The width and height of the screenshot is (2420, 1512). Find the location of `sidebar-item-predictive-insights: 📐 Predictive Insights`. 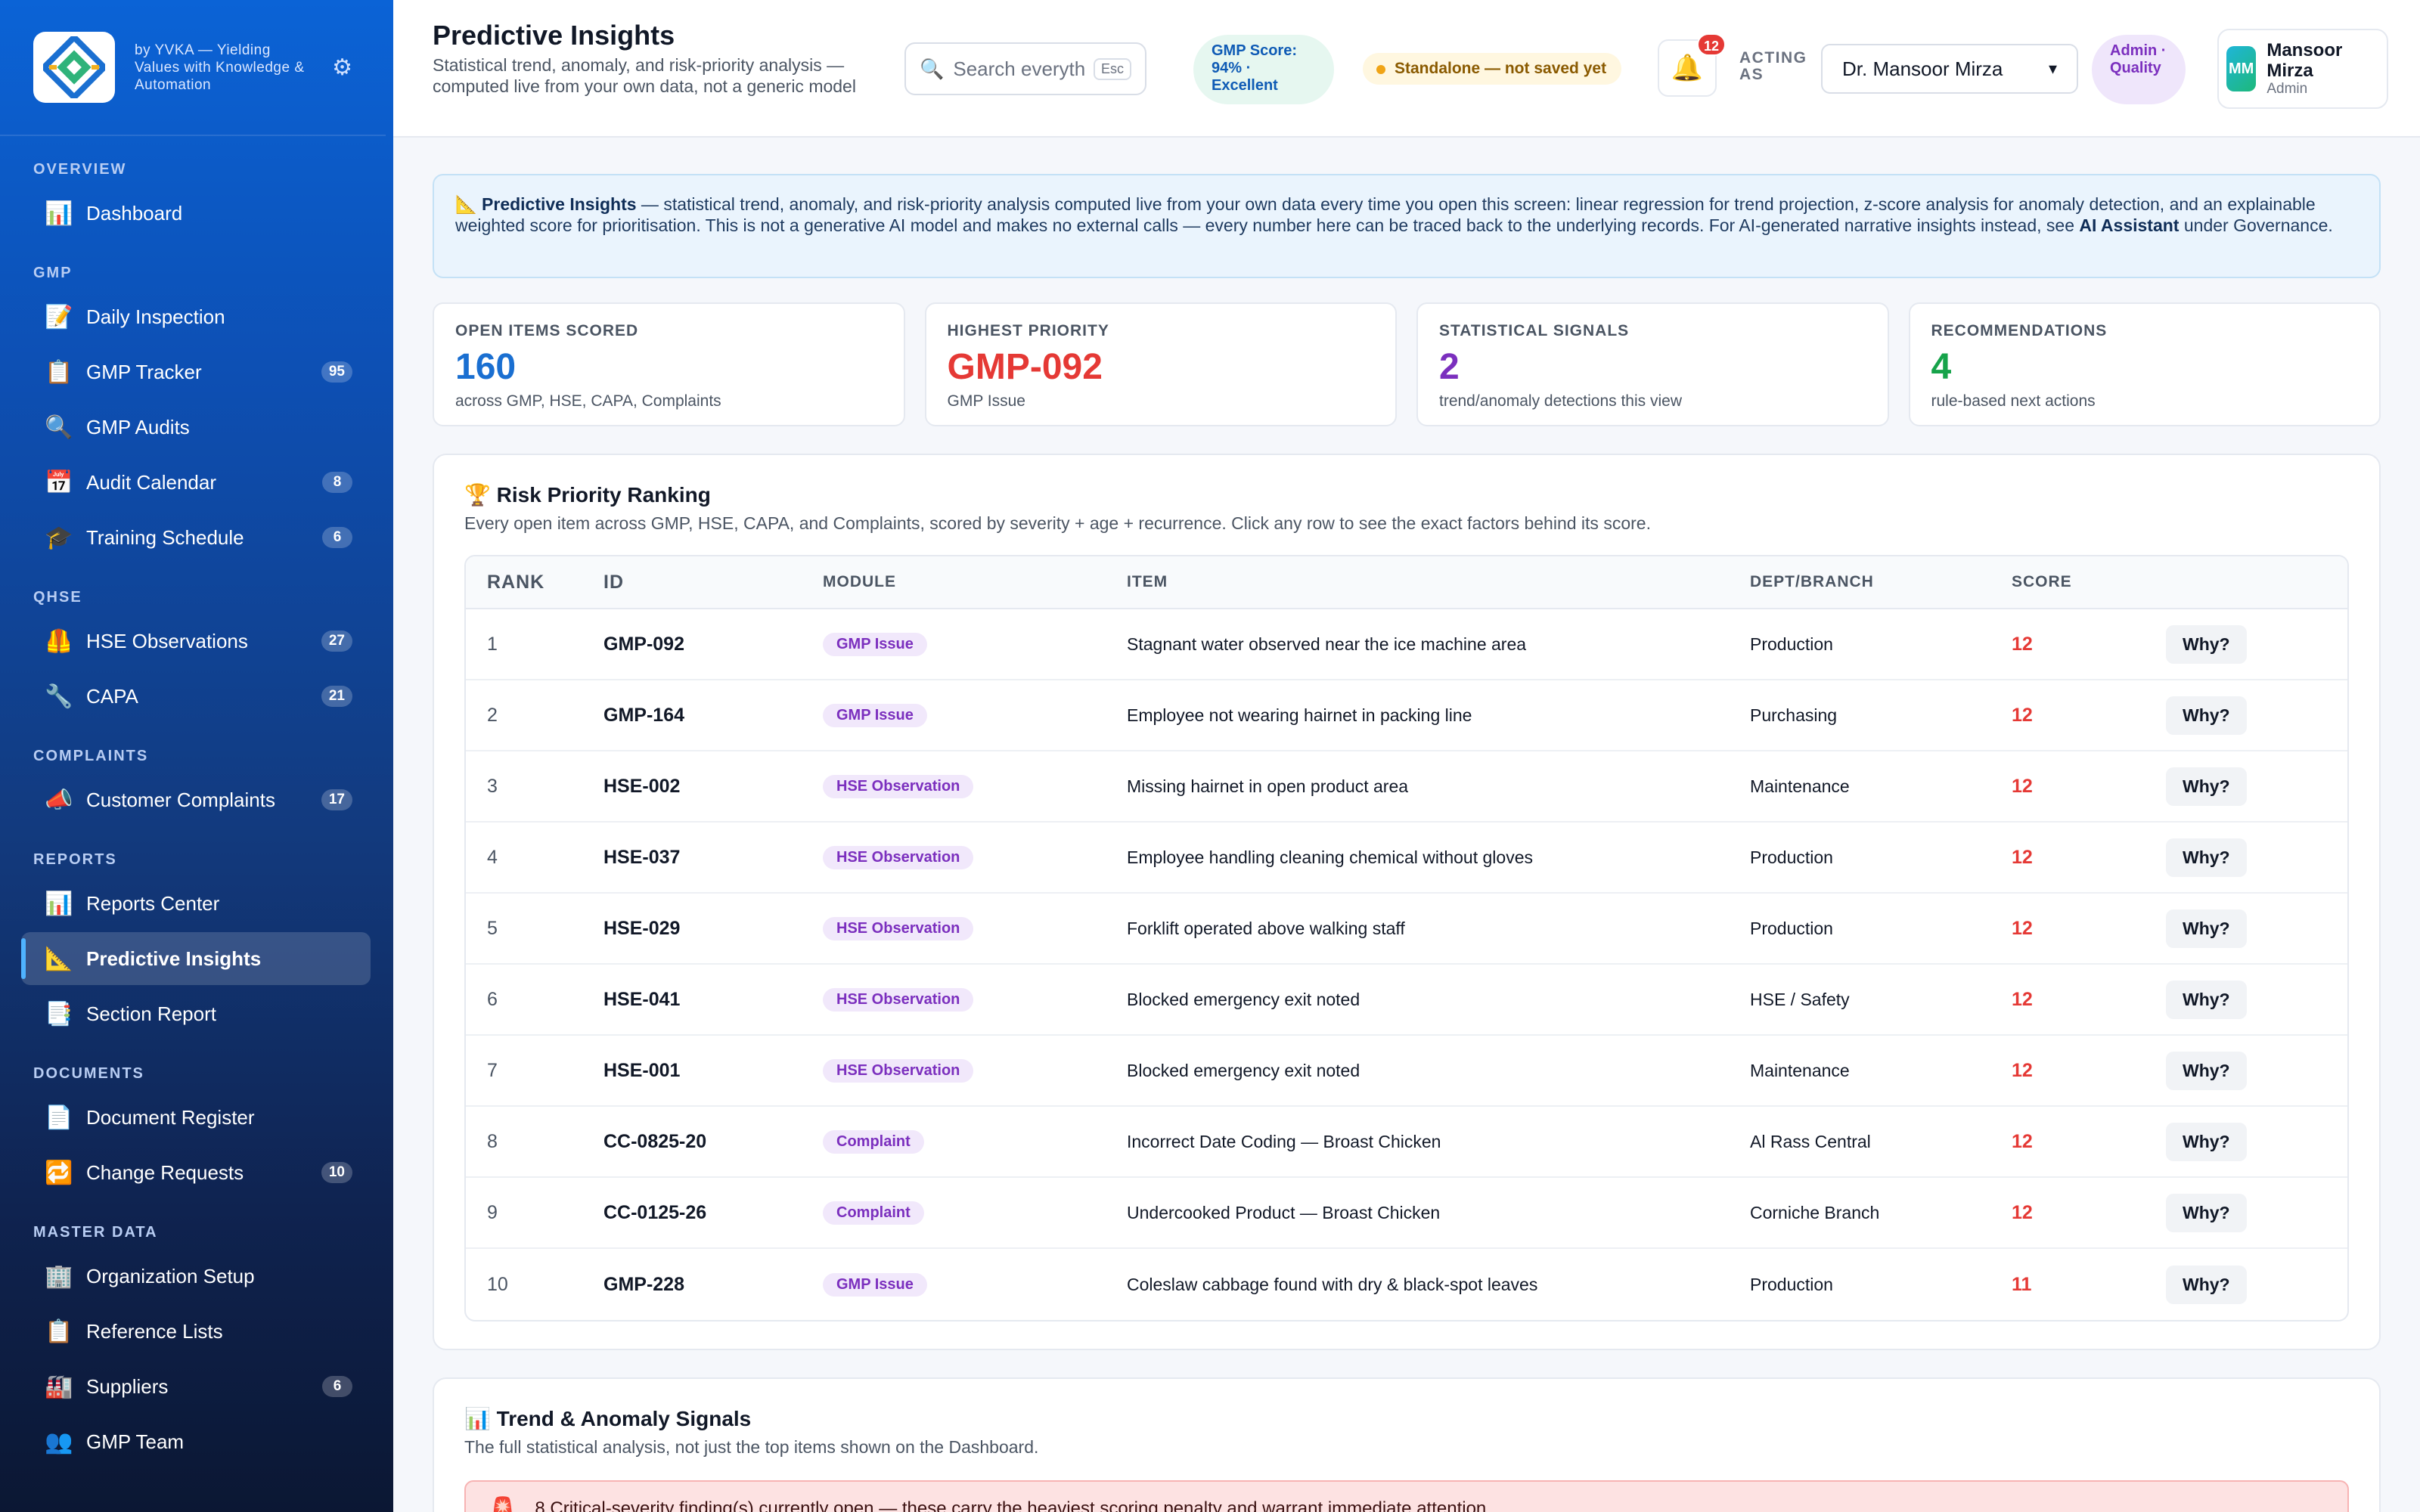

sidebar-item-predictive-insights: 📐 Predictive Insights is located at coordinates (196, 958).